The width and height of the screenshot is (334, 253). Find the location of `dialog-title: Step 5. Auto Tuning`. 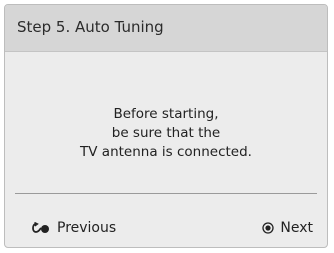

dialog-title: Step 5. Auto Tuning is located at coordinates (90, 27).